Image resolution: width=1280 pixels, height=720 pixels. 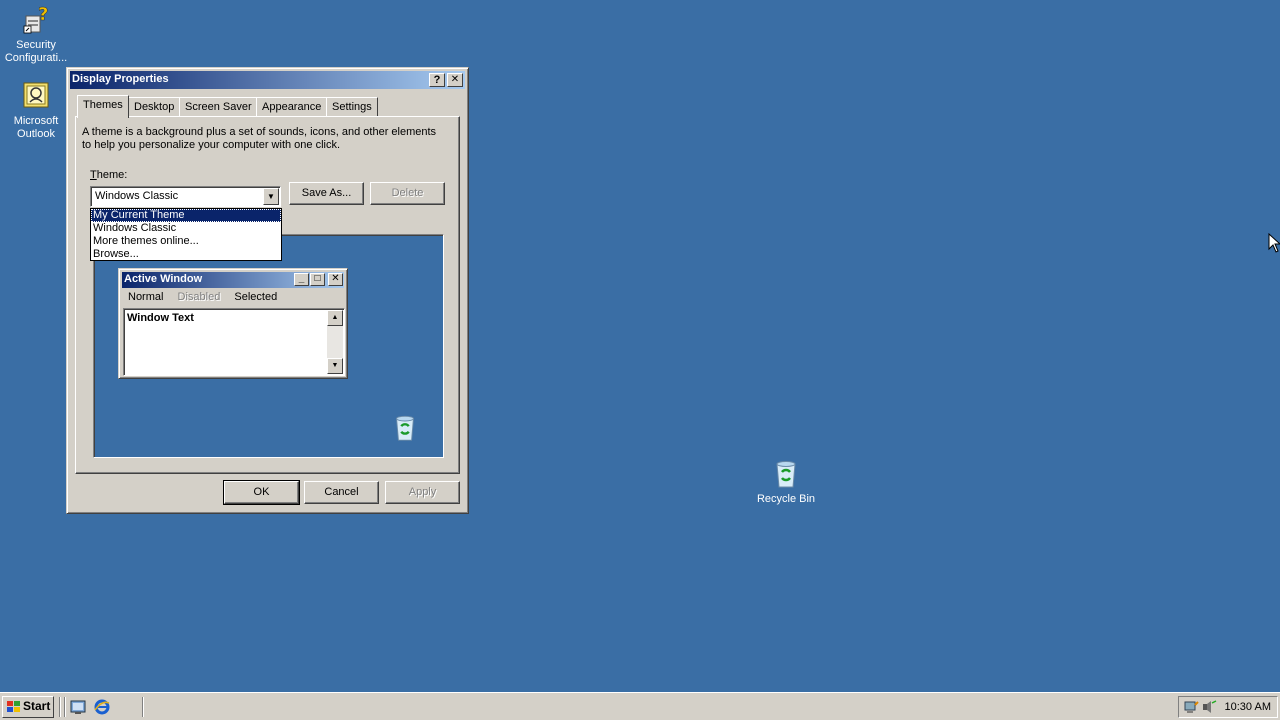 I want to click on desktop-icon-label: Recycle Bin, so click(x=786, y=499).